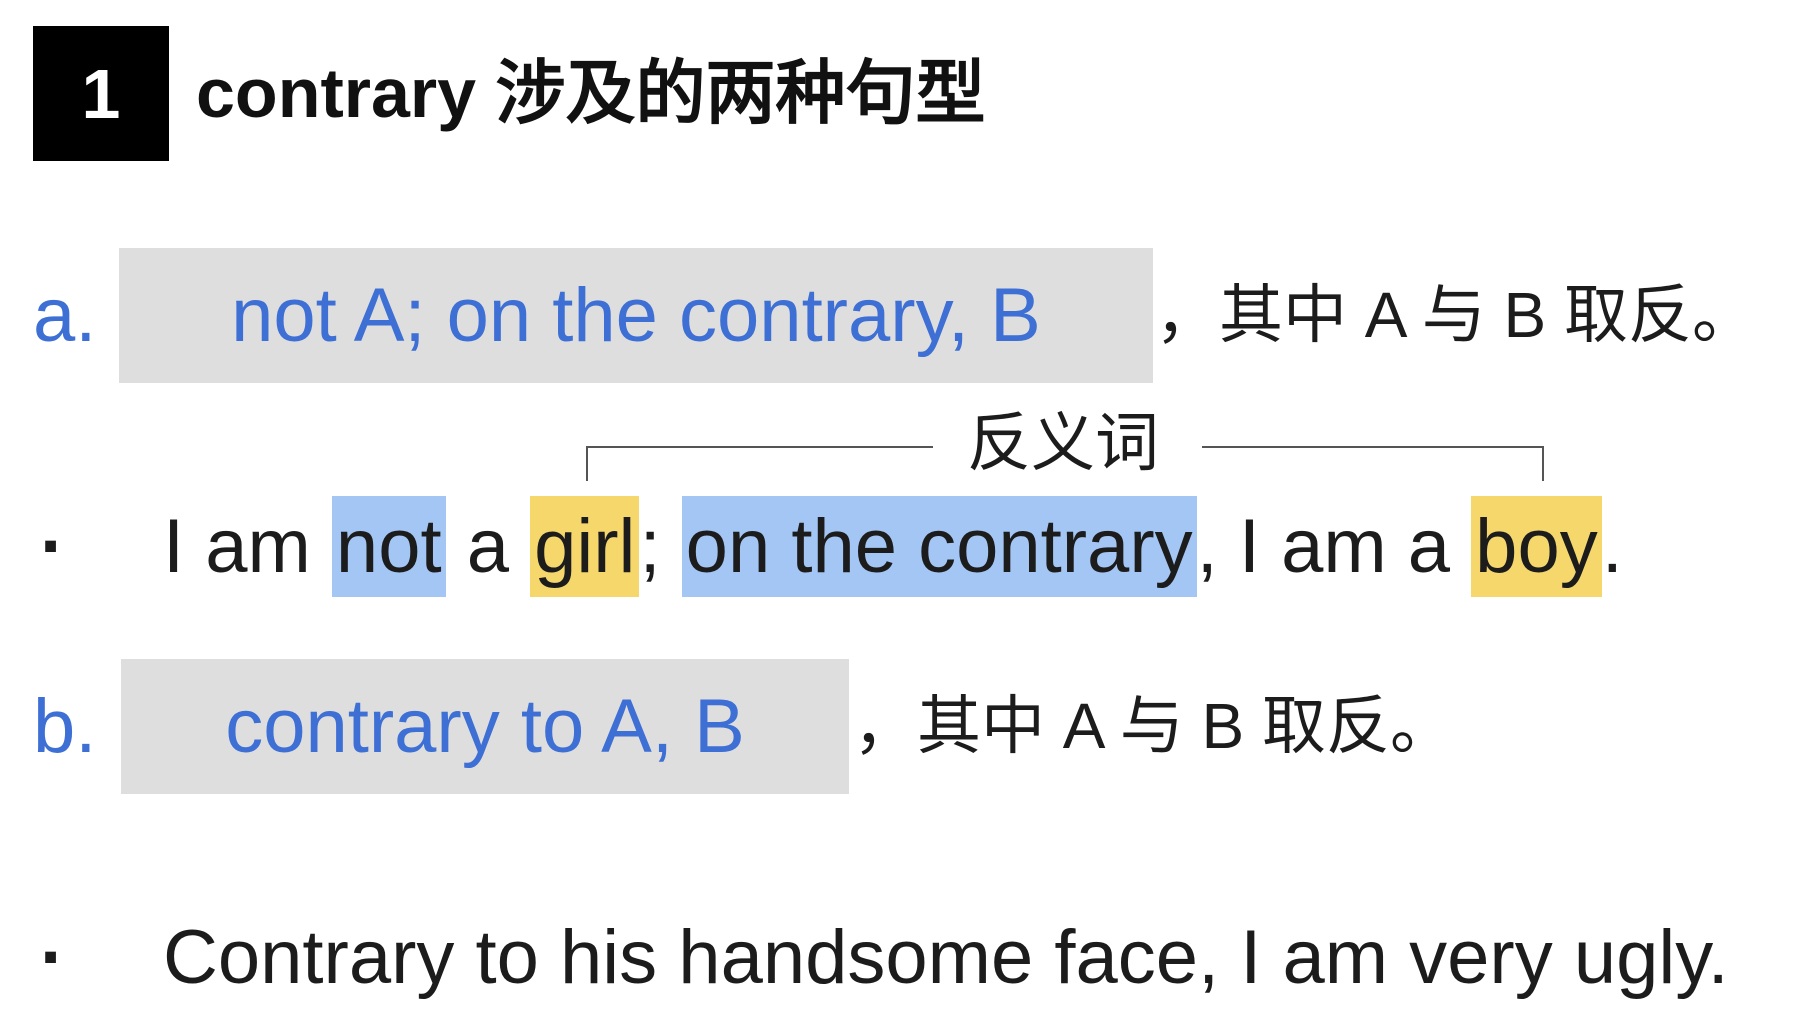 The width and height of the screenshot is (1820, 1014). I want to click on pattern-b-formula: contrary to A, B, so click(485, 726).